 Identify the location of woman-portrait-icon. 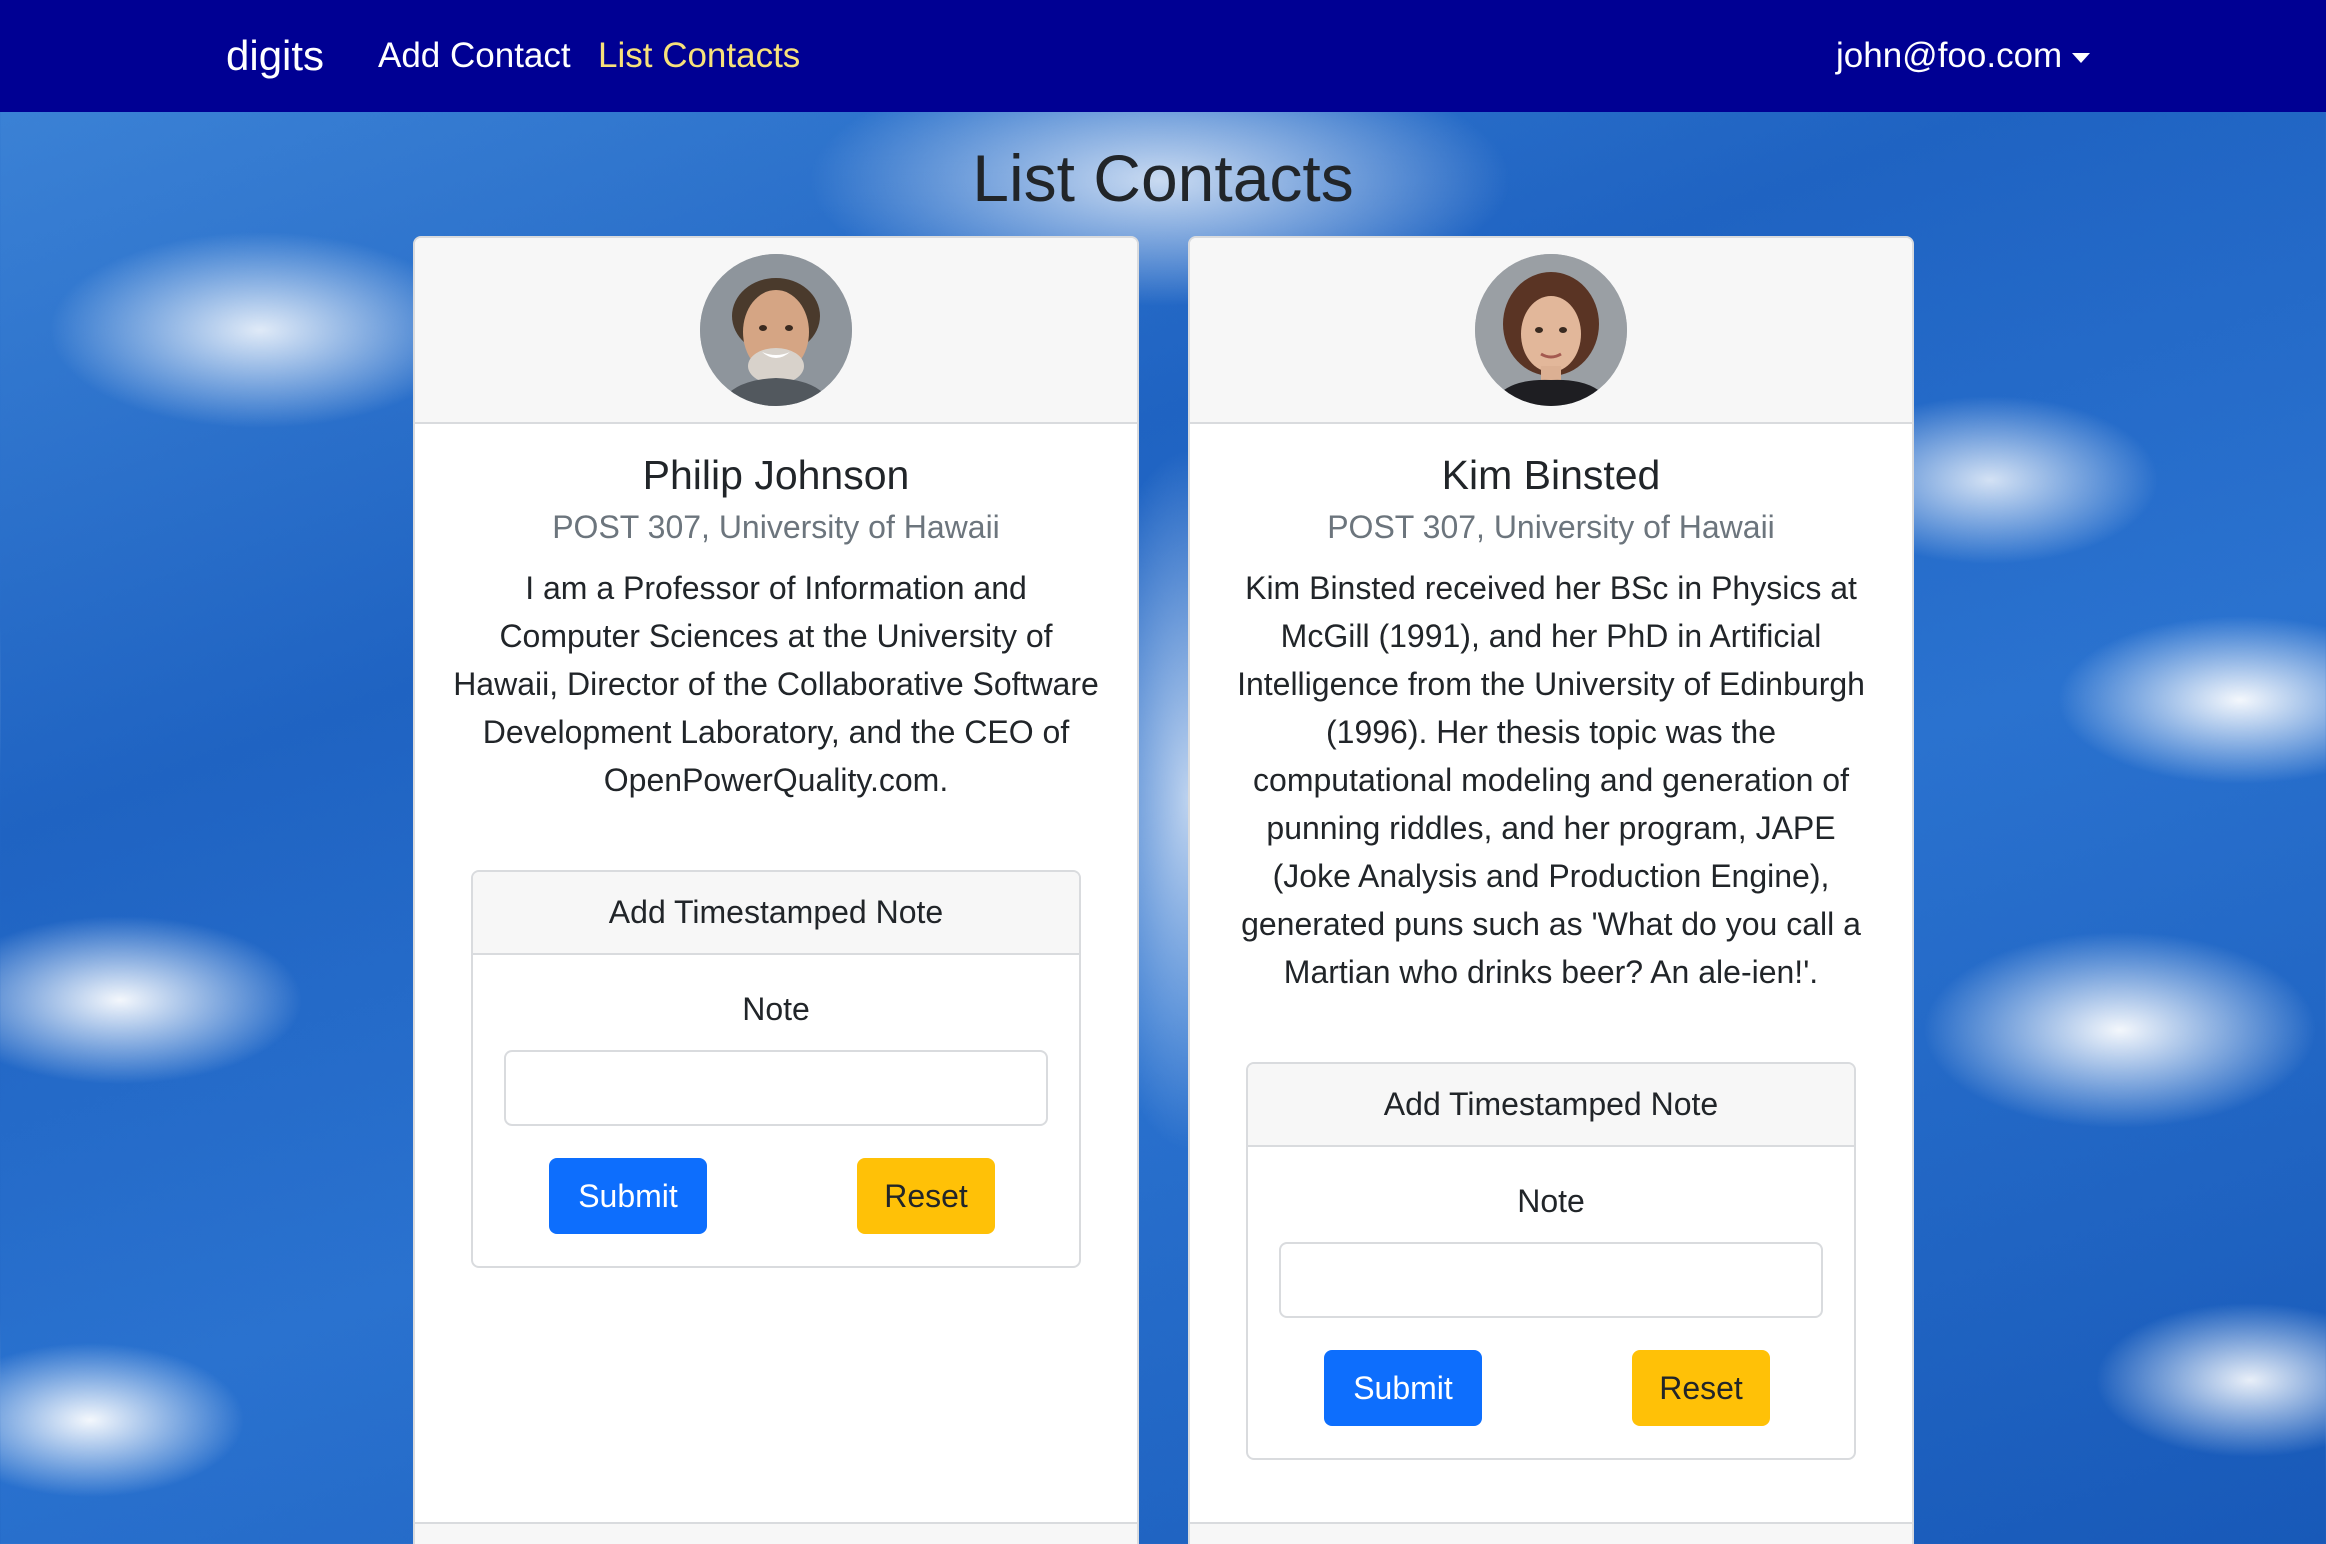
(1551, 330).